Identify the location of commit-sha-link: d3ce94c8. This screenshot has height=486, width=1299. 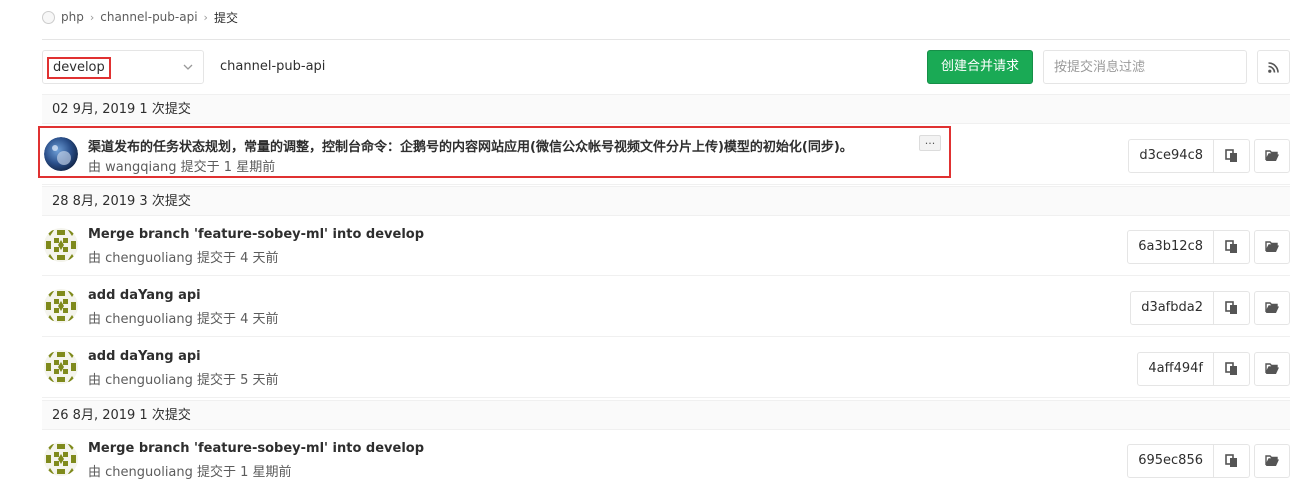
(1171, 156).